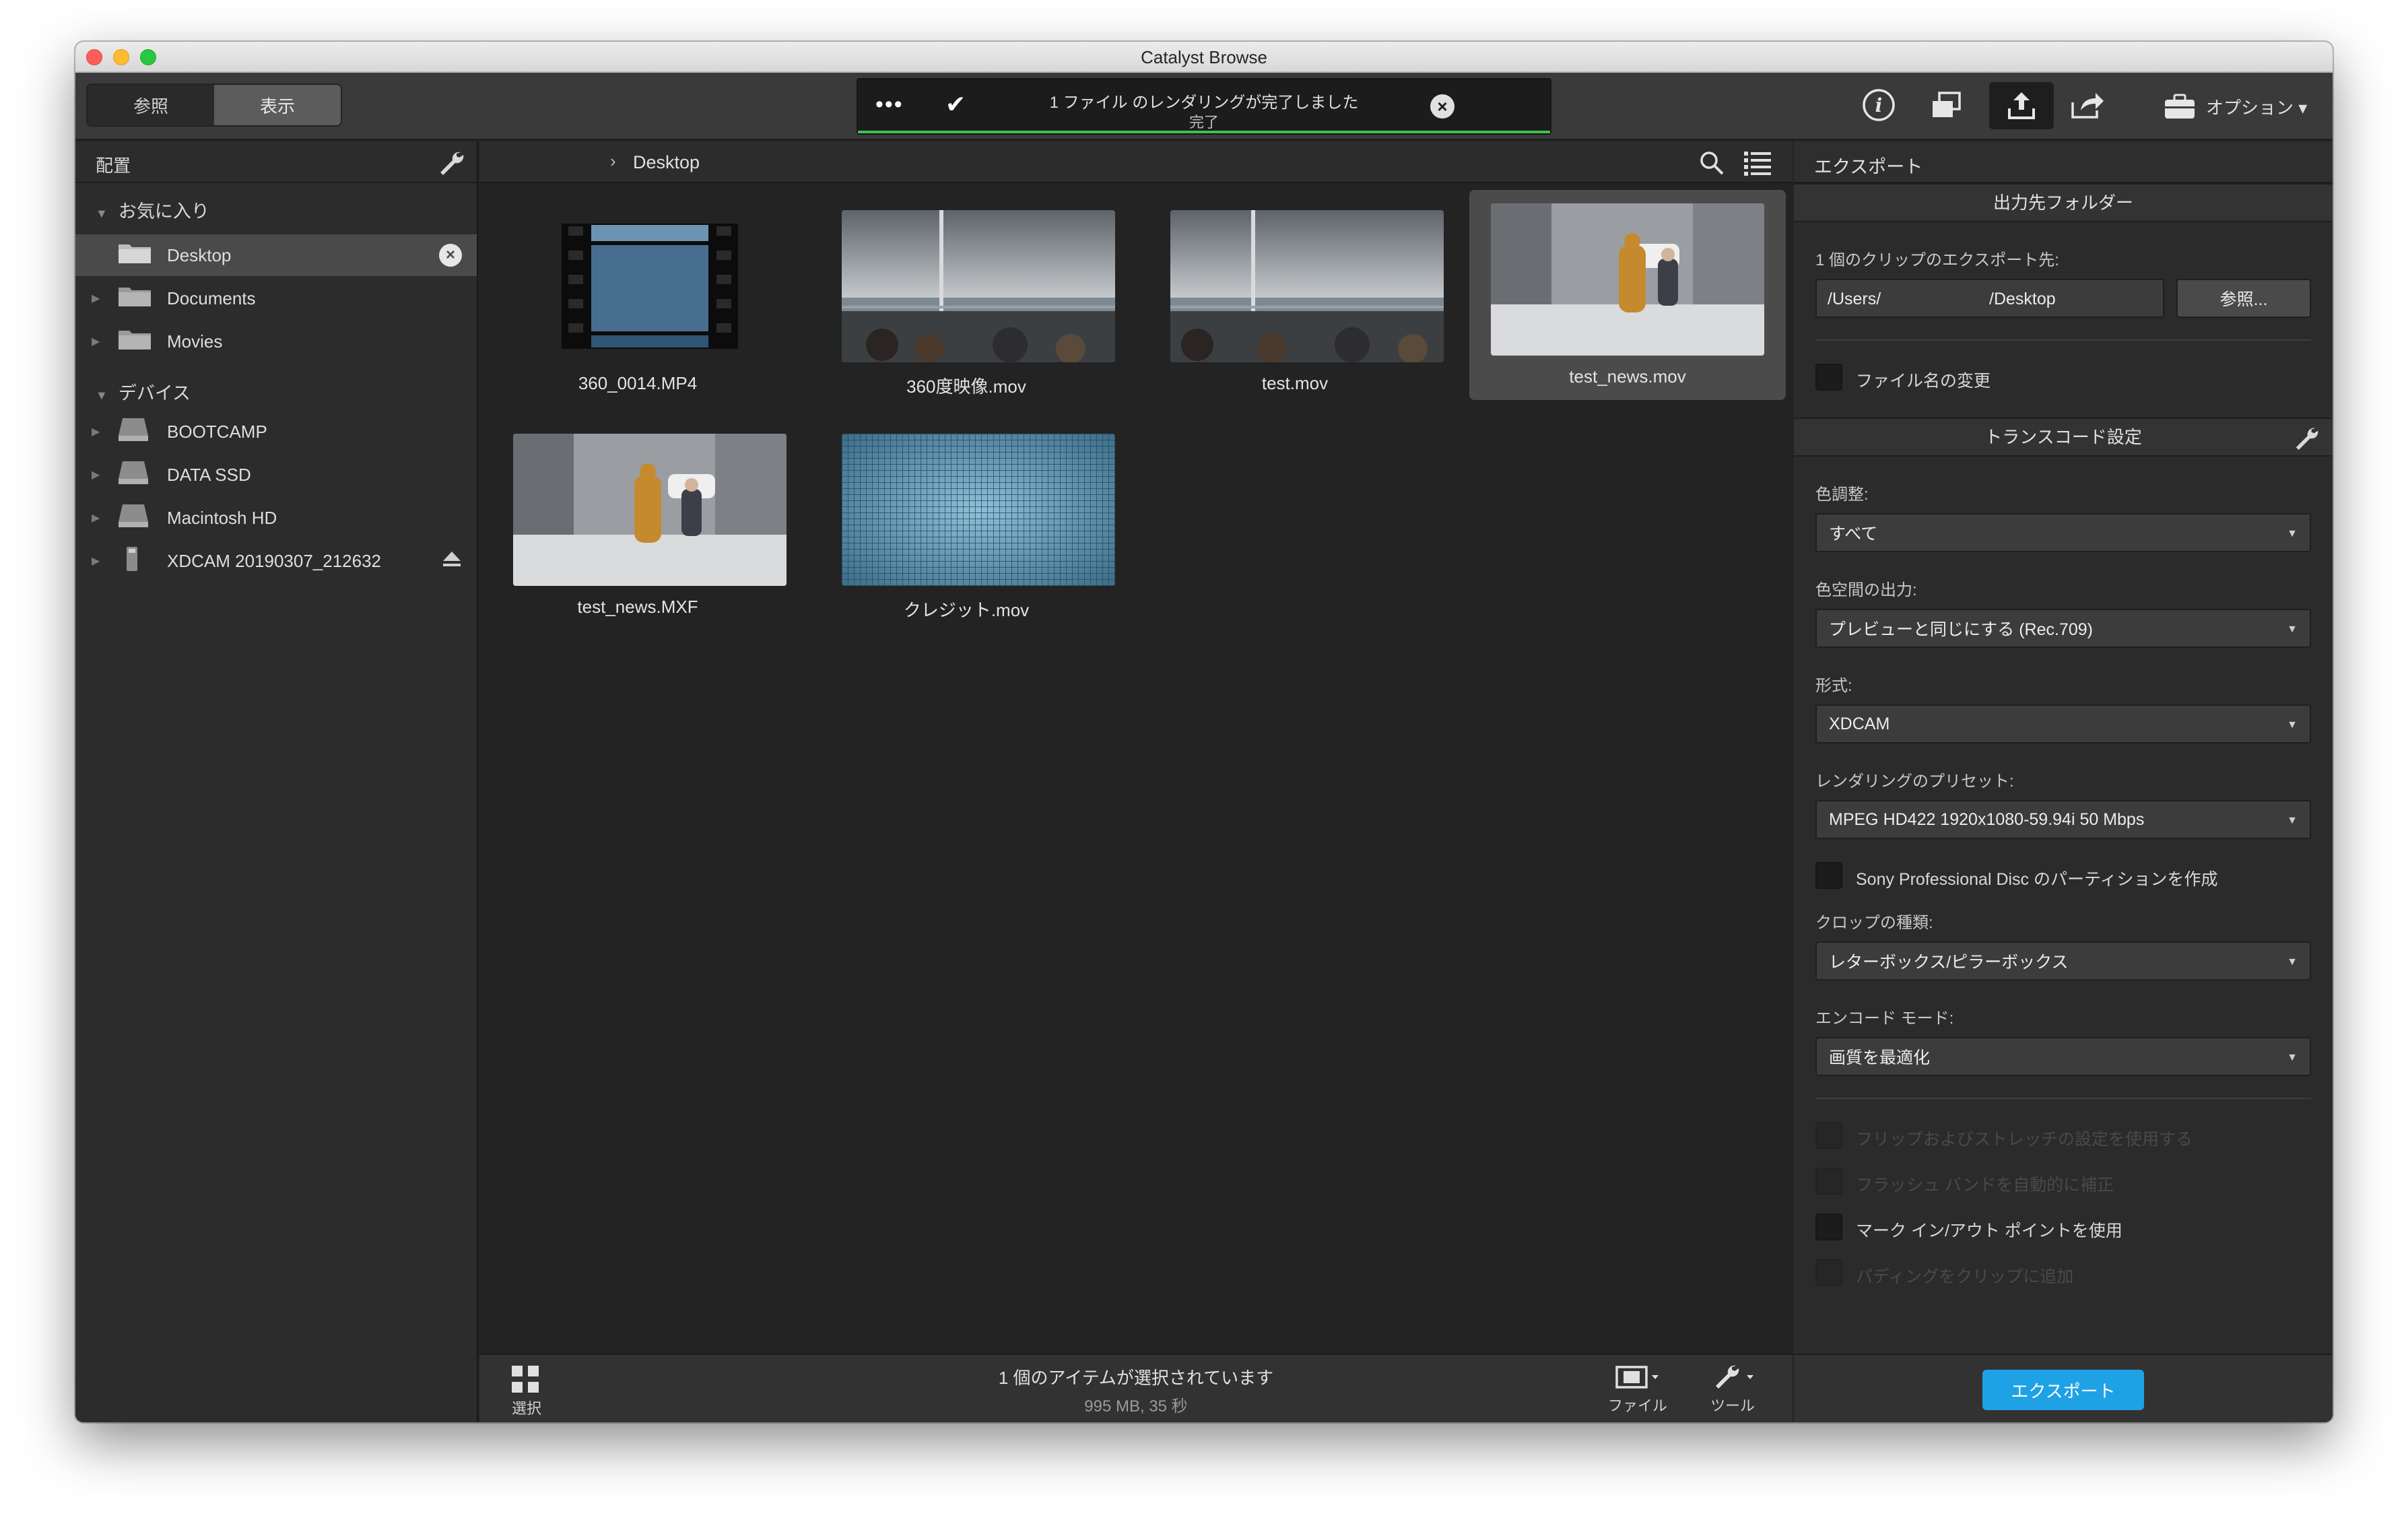 This screenshot has height=1530, width=2408. What do you see at coordinates (113, 166) in the screenshot?
I see `sidebar-title: 配置` at bounding box center [113, 166].